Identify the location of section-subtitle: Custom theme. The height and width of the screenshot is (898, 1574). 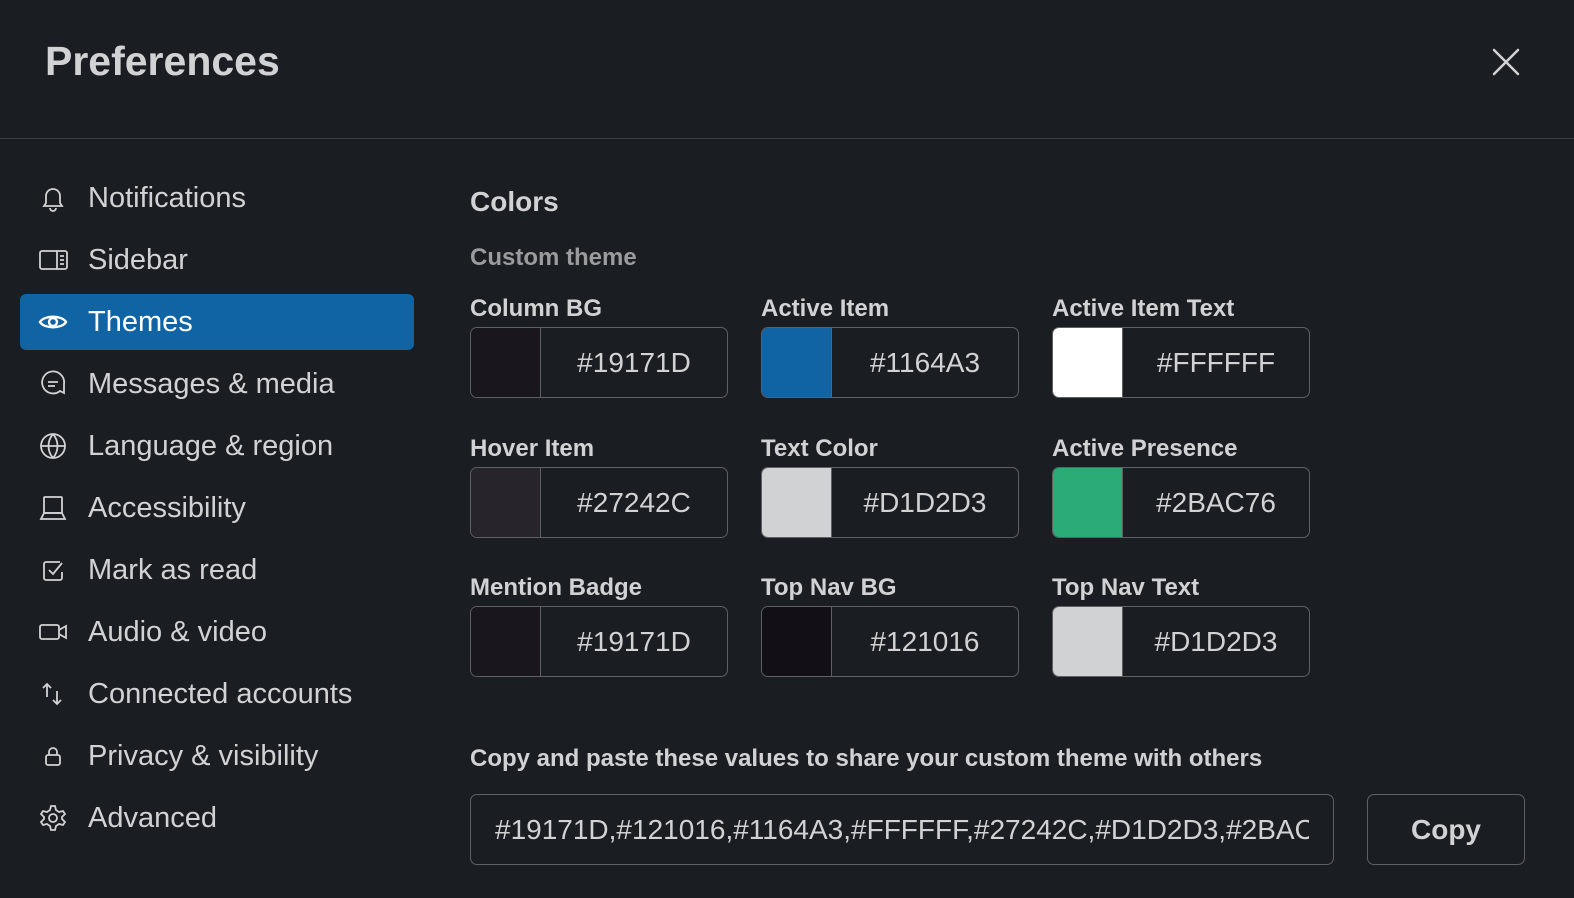
(553, 257).